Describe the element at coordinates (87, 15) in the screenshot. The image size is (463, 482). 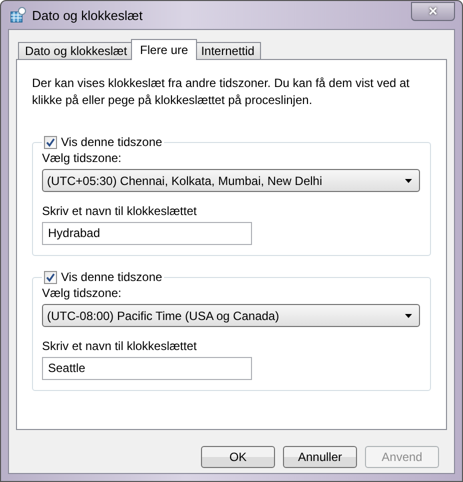
I see `window-title: Dato og klokkeslæt` at that location.